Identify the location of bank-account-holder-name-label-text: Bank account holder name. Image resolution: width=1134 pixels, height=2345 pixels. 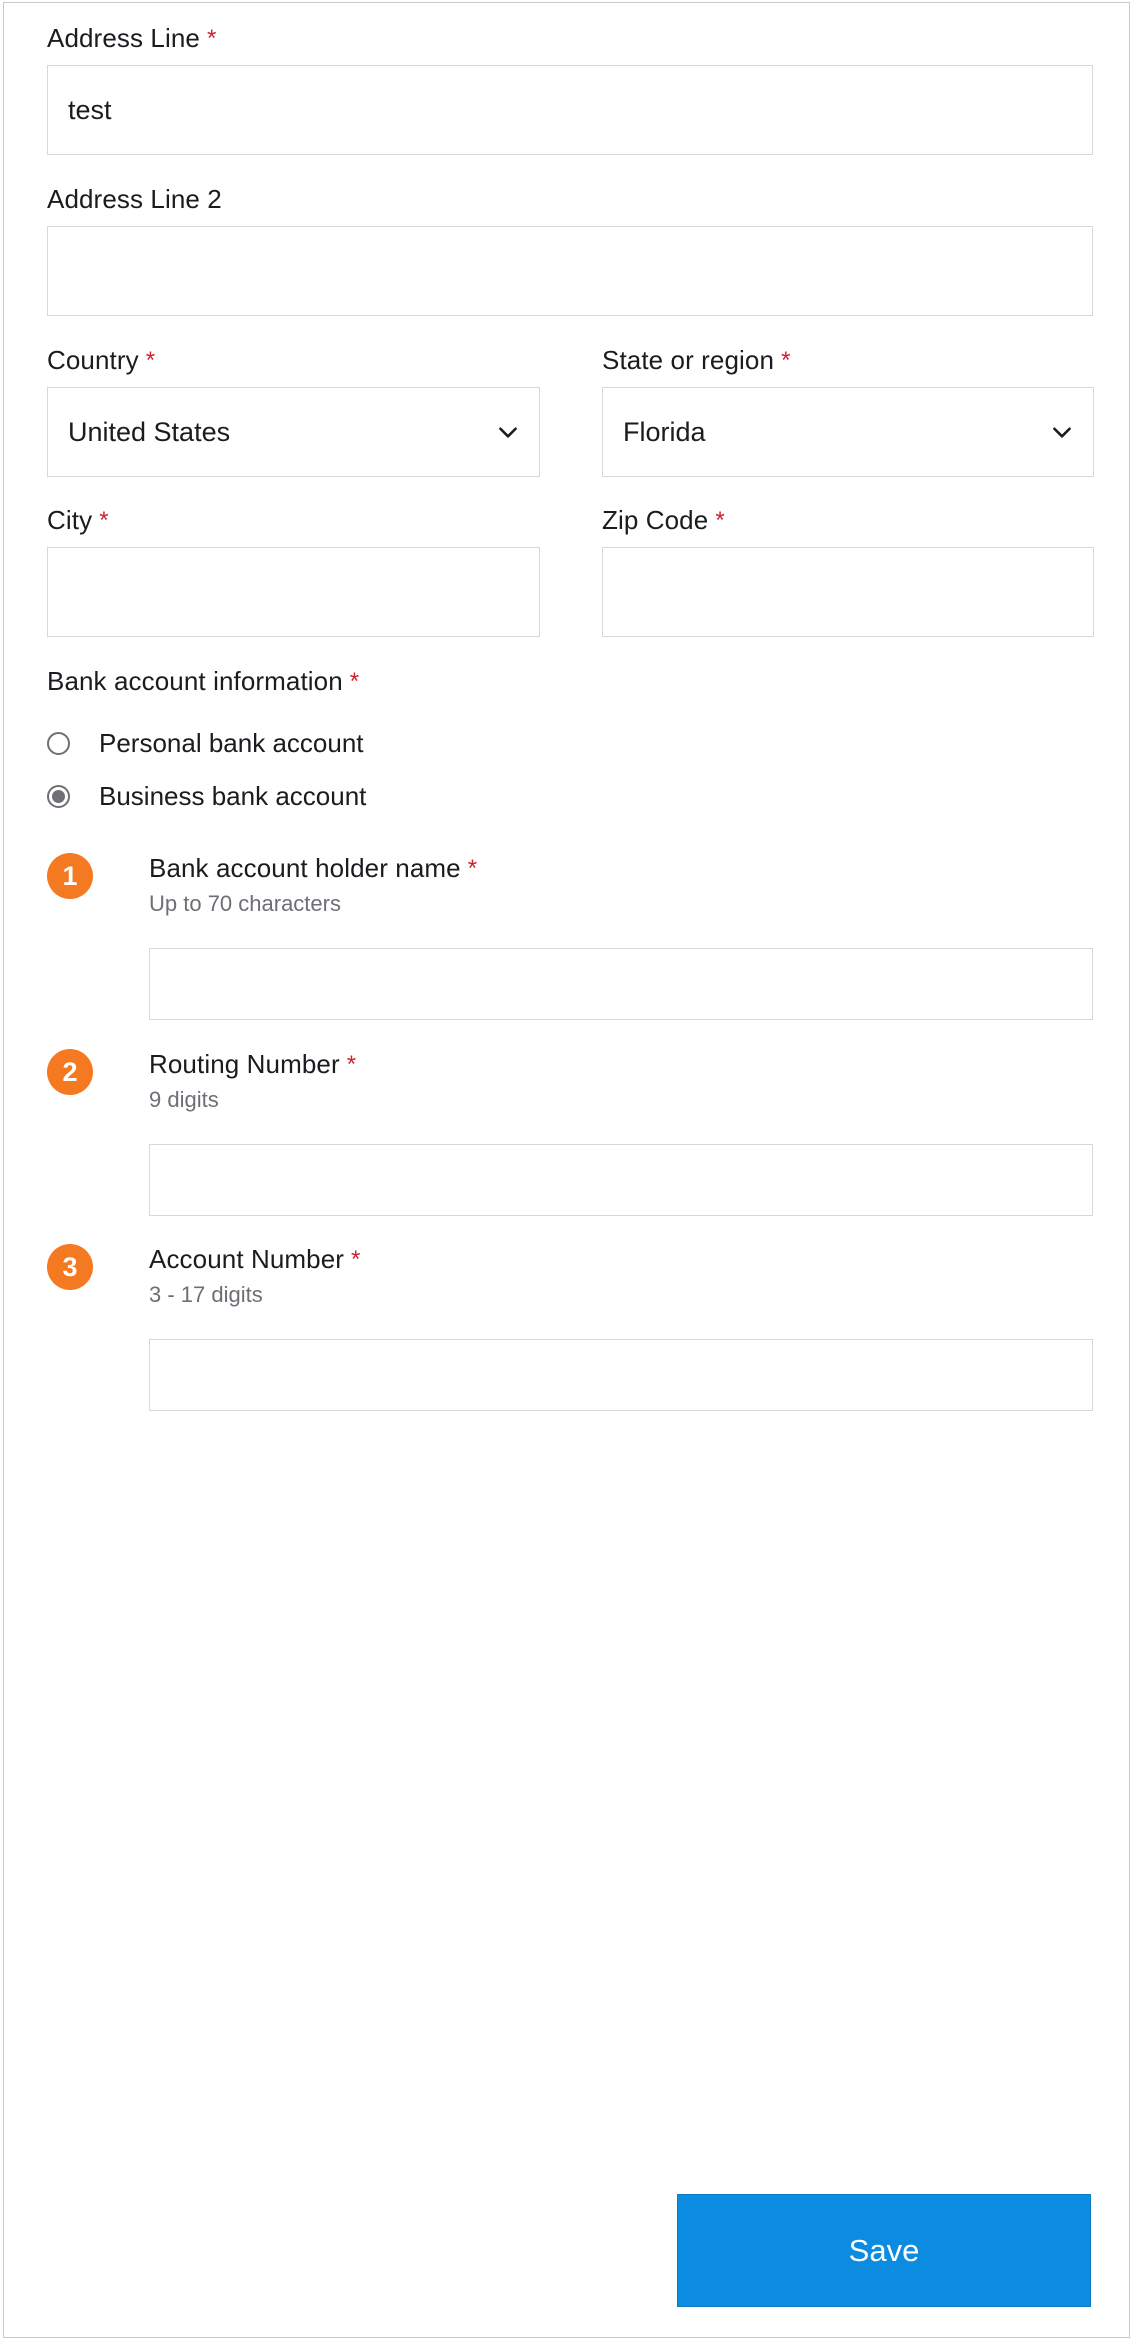
(305, 868).